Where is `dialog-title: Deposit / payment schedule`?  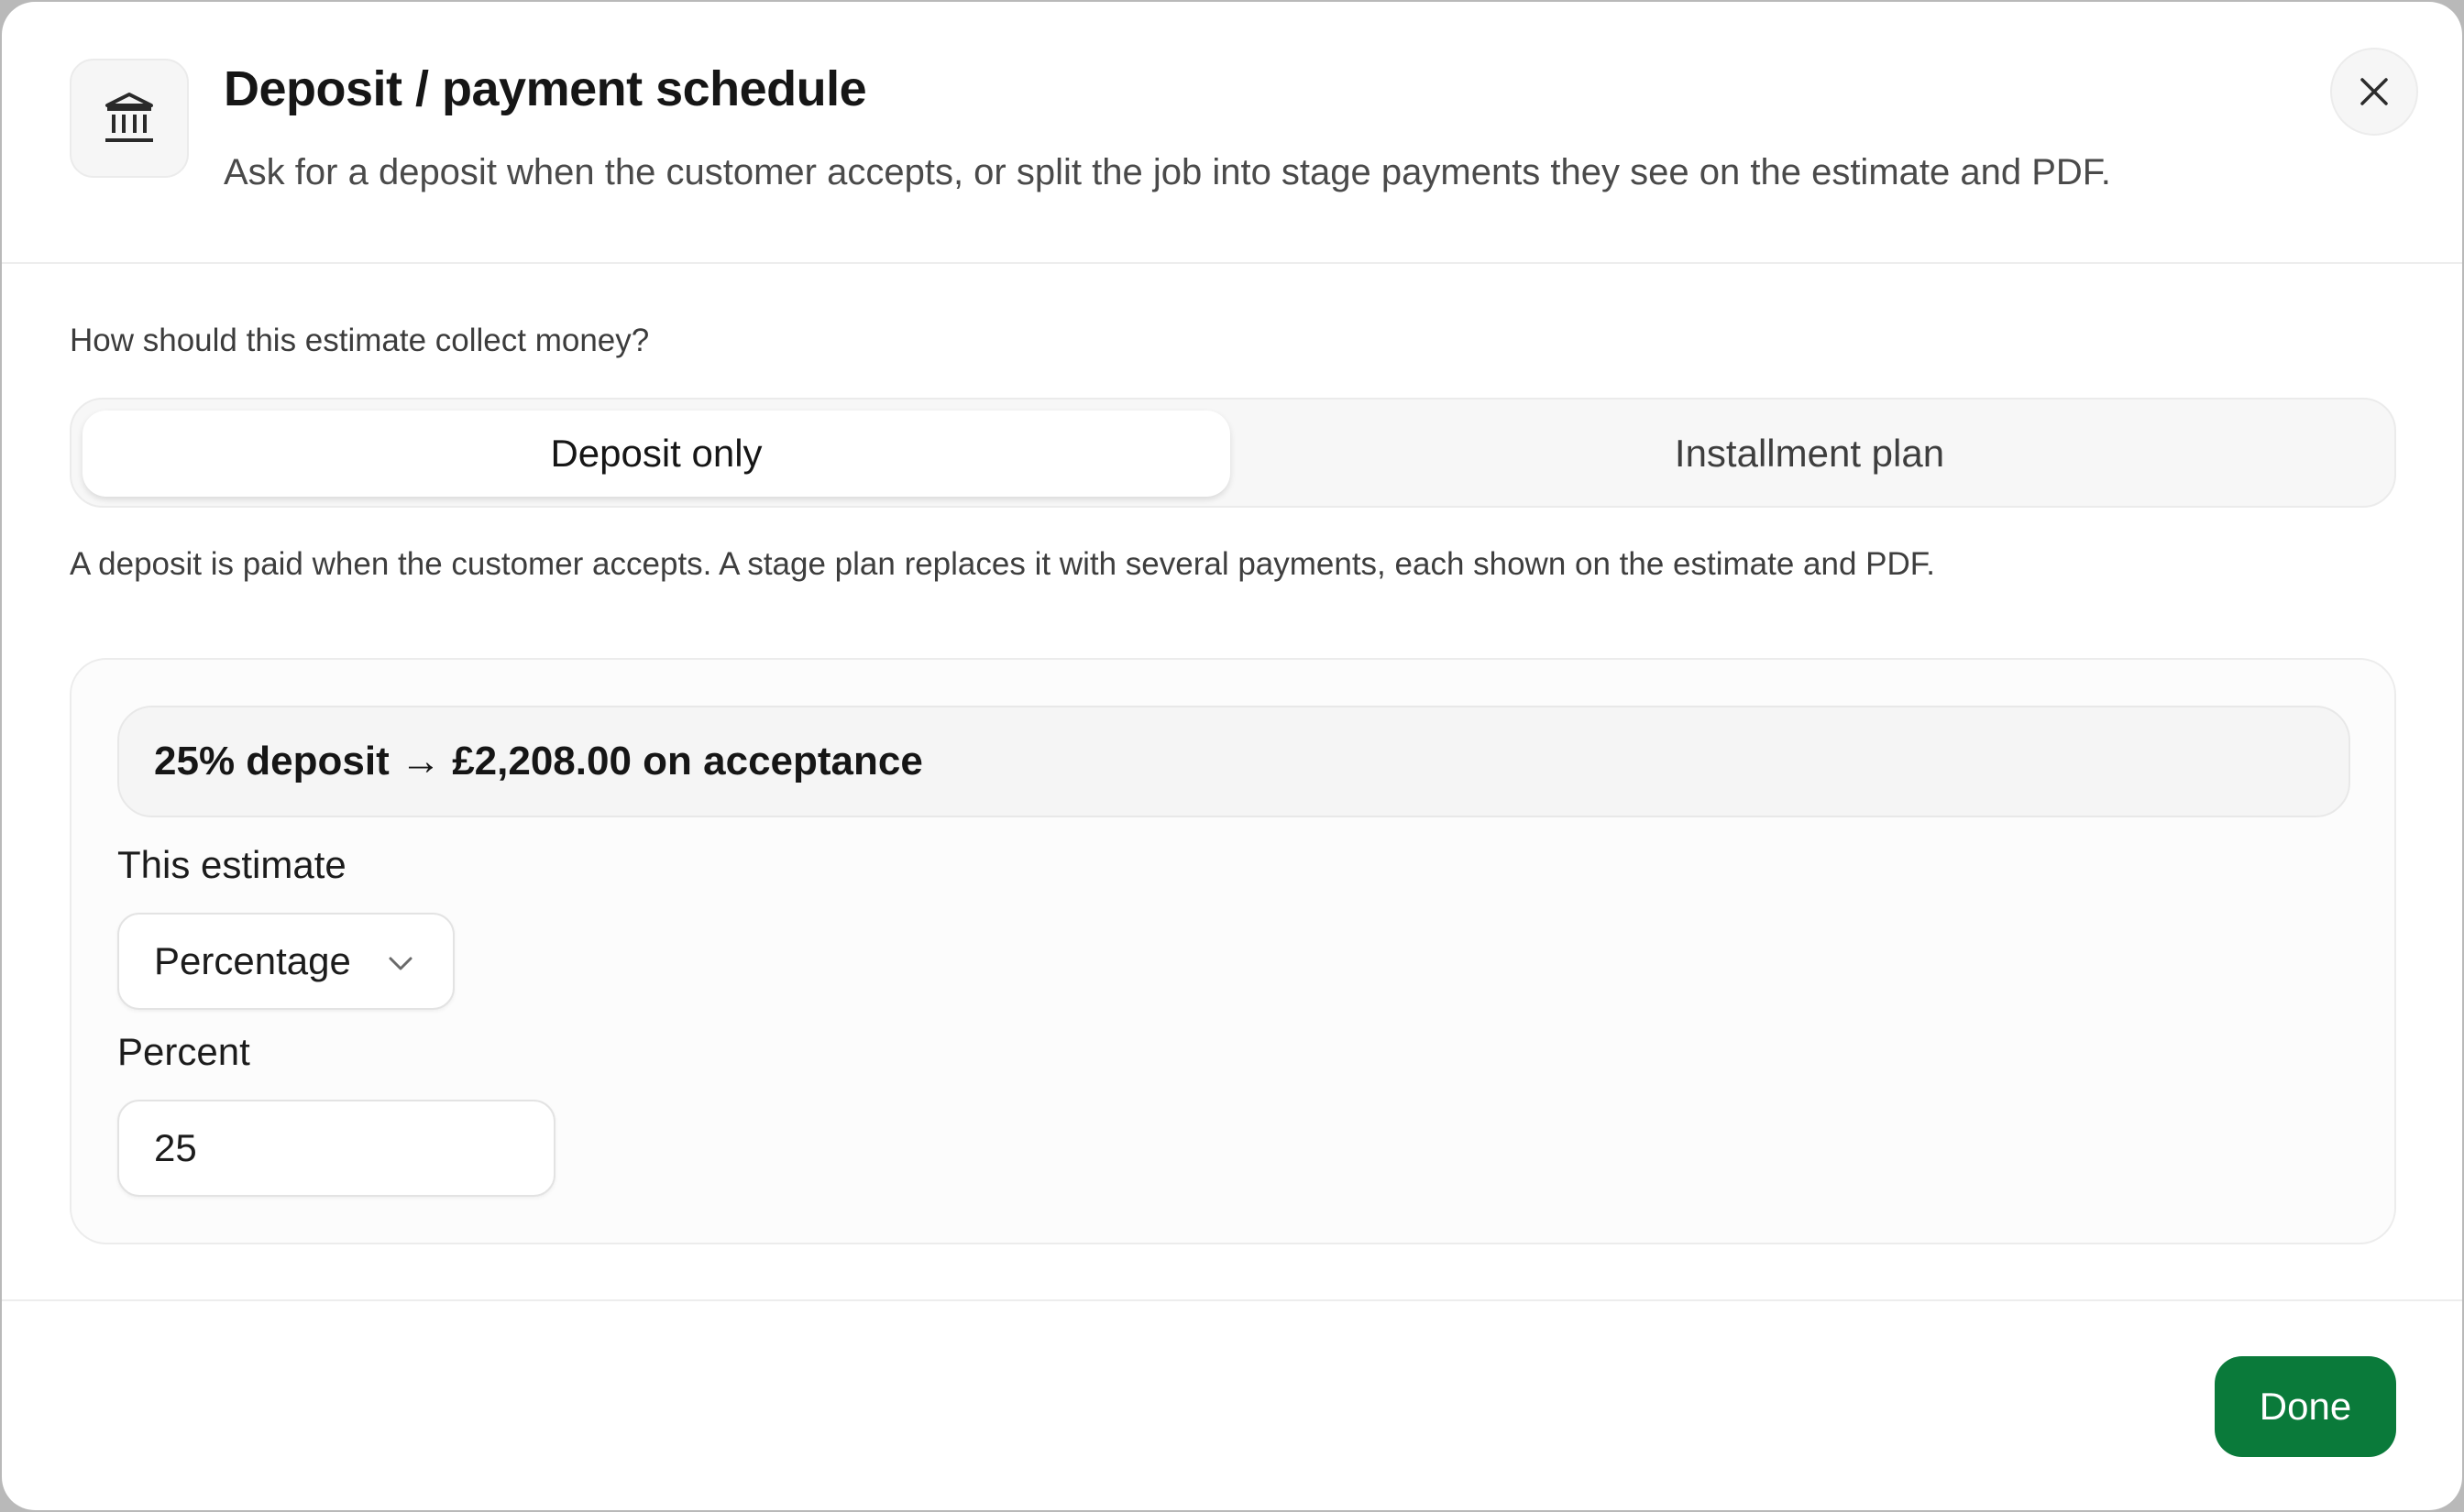
dialog-title: Deposit / payment schedule is located at coordinates (545, 88).